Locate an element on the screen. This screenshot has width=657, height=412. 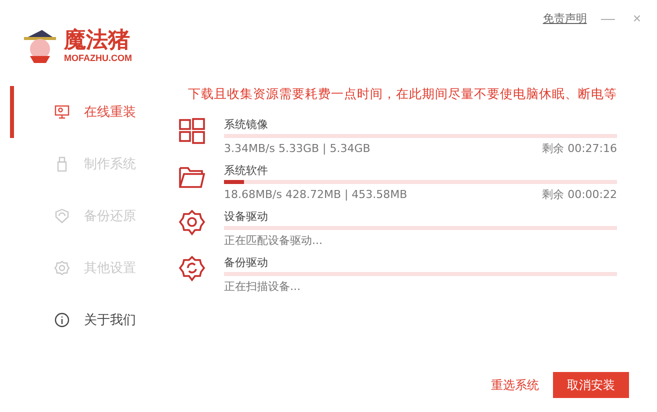
task-status: 3.34MB/s 5.33GB | 5.34GB is located at coordinates (297, 149).